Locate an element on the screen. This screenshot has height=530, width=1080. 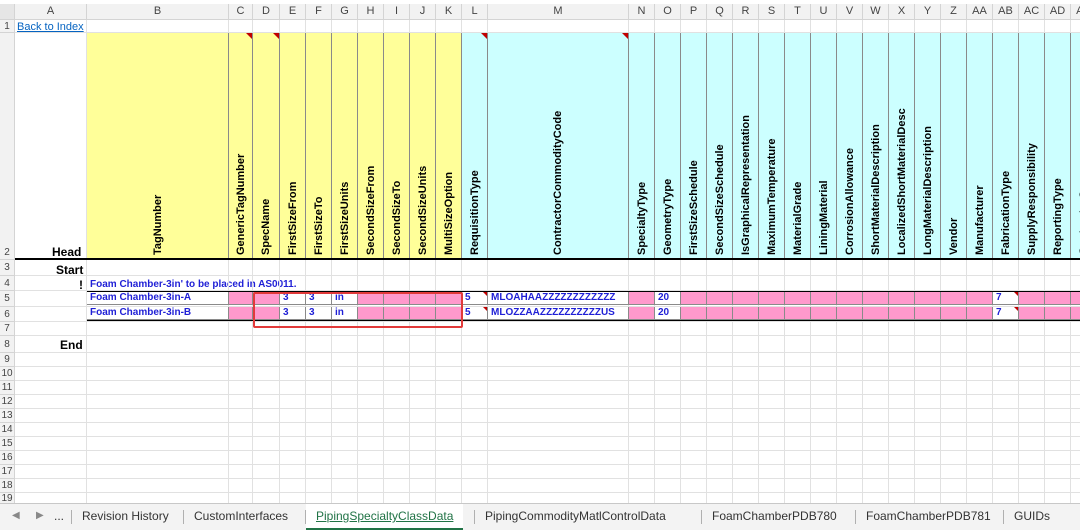
sheet-tab-guids: GUIDs is located at coordinates (1032, 517).